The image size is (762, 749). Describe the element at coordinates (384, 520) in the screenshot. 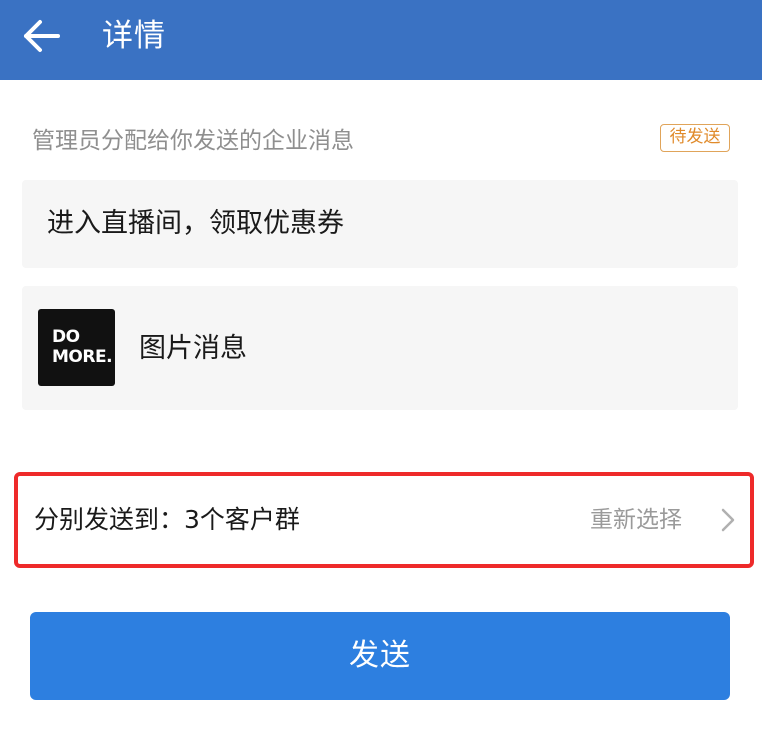

I see `send-target-row: 分别发送到：3个客户群 重新选择` at that location.